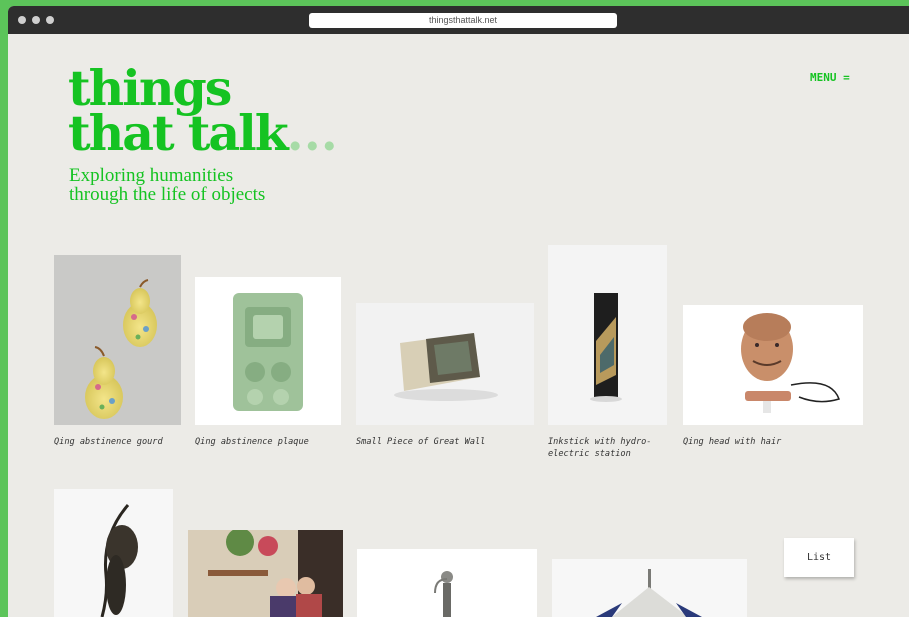  I want to click on inkstick-image, so click(606, 347).